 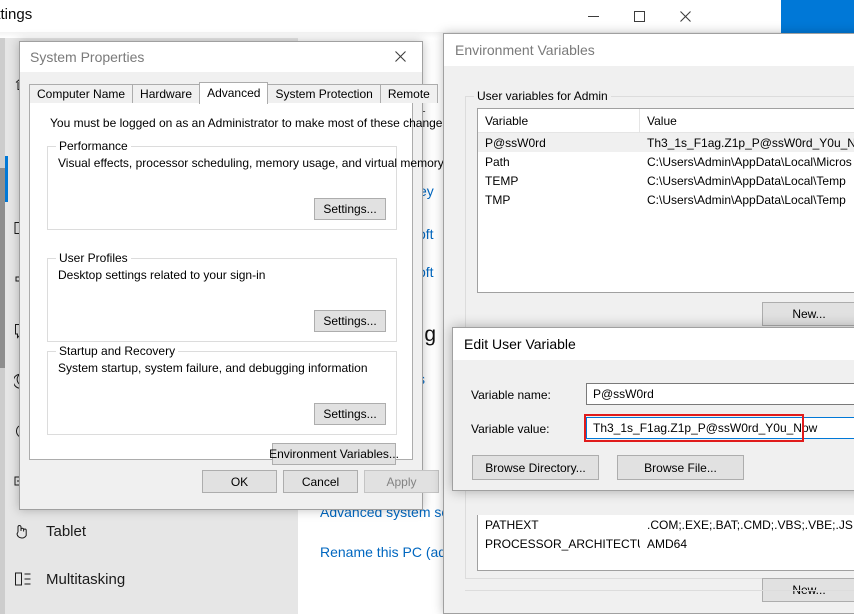 What do you see at coordinates (747, 120) in the screenshot?
I see `column-header-value: Value` at bounding box center [747, 120].